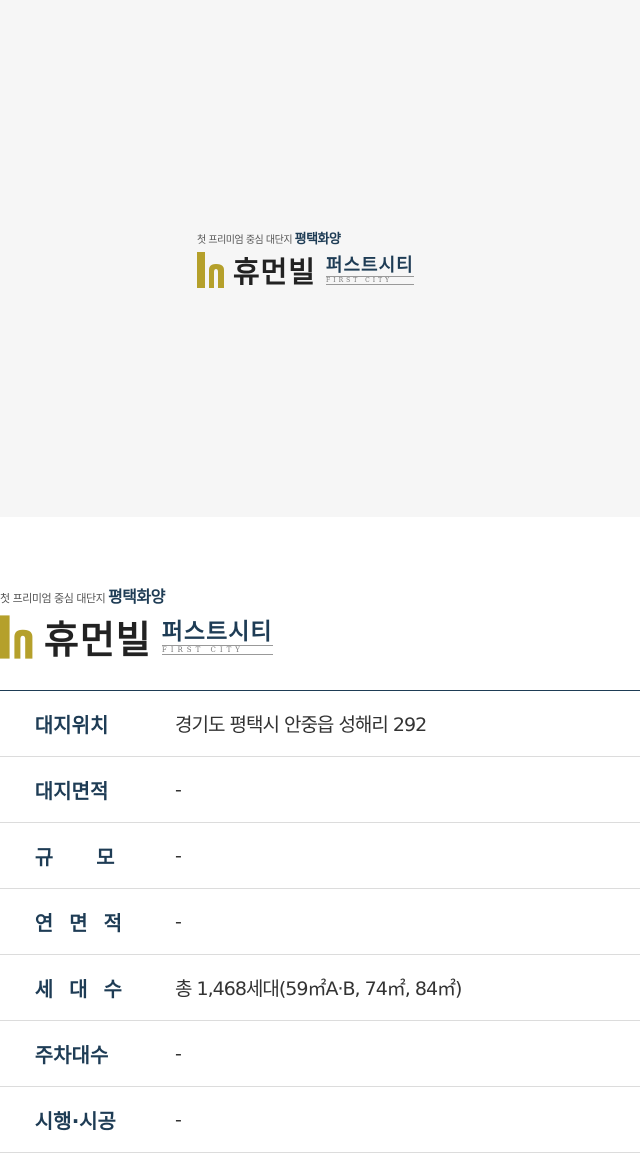 Image resolution: width=640 pixels, height=1176 pixels. I want to click on info-label: 대지위치, so click(72, 725).